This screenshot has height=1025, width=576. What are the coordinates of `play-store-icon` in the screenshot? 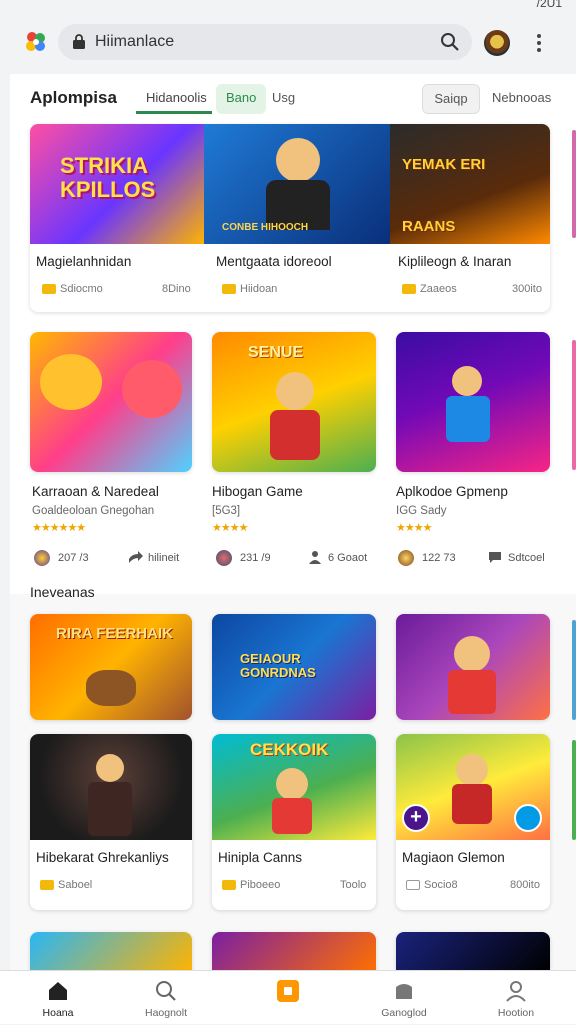 It's located at (288, 991).